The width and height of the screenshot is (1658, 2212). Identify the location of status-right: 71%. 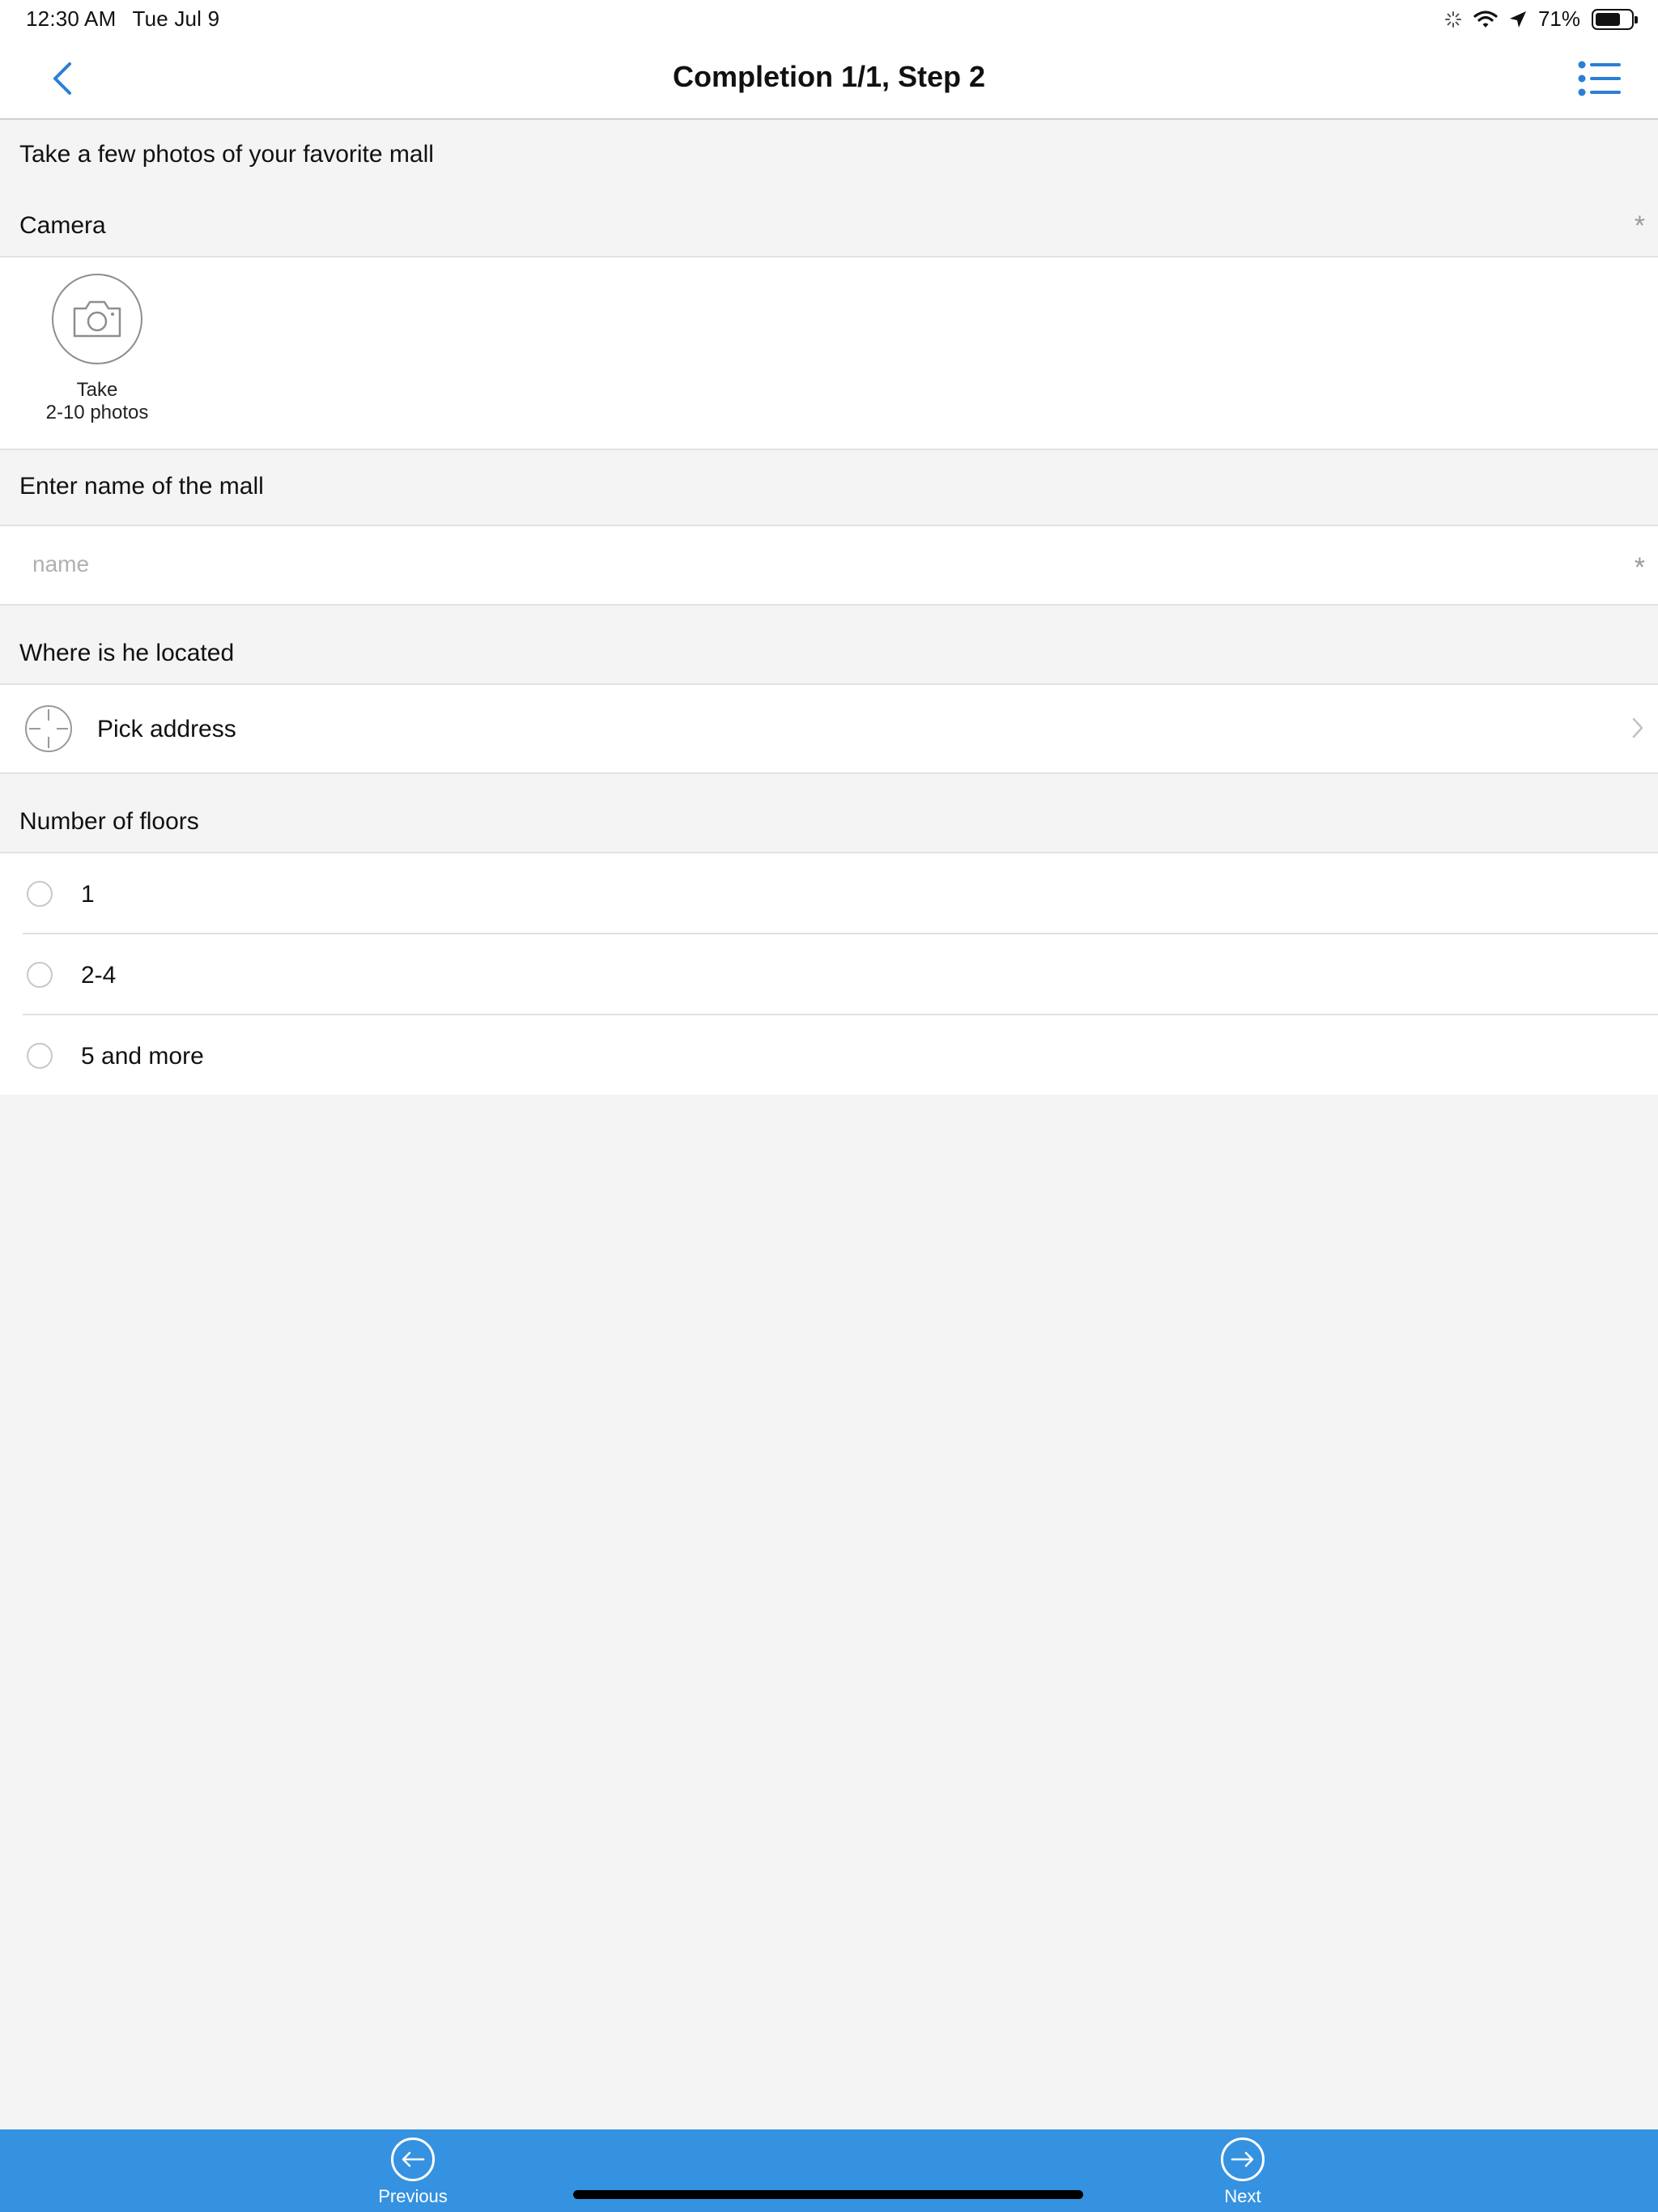
(1541, 19).